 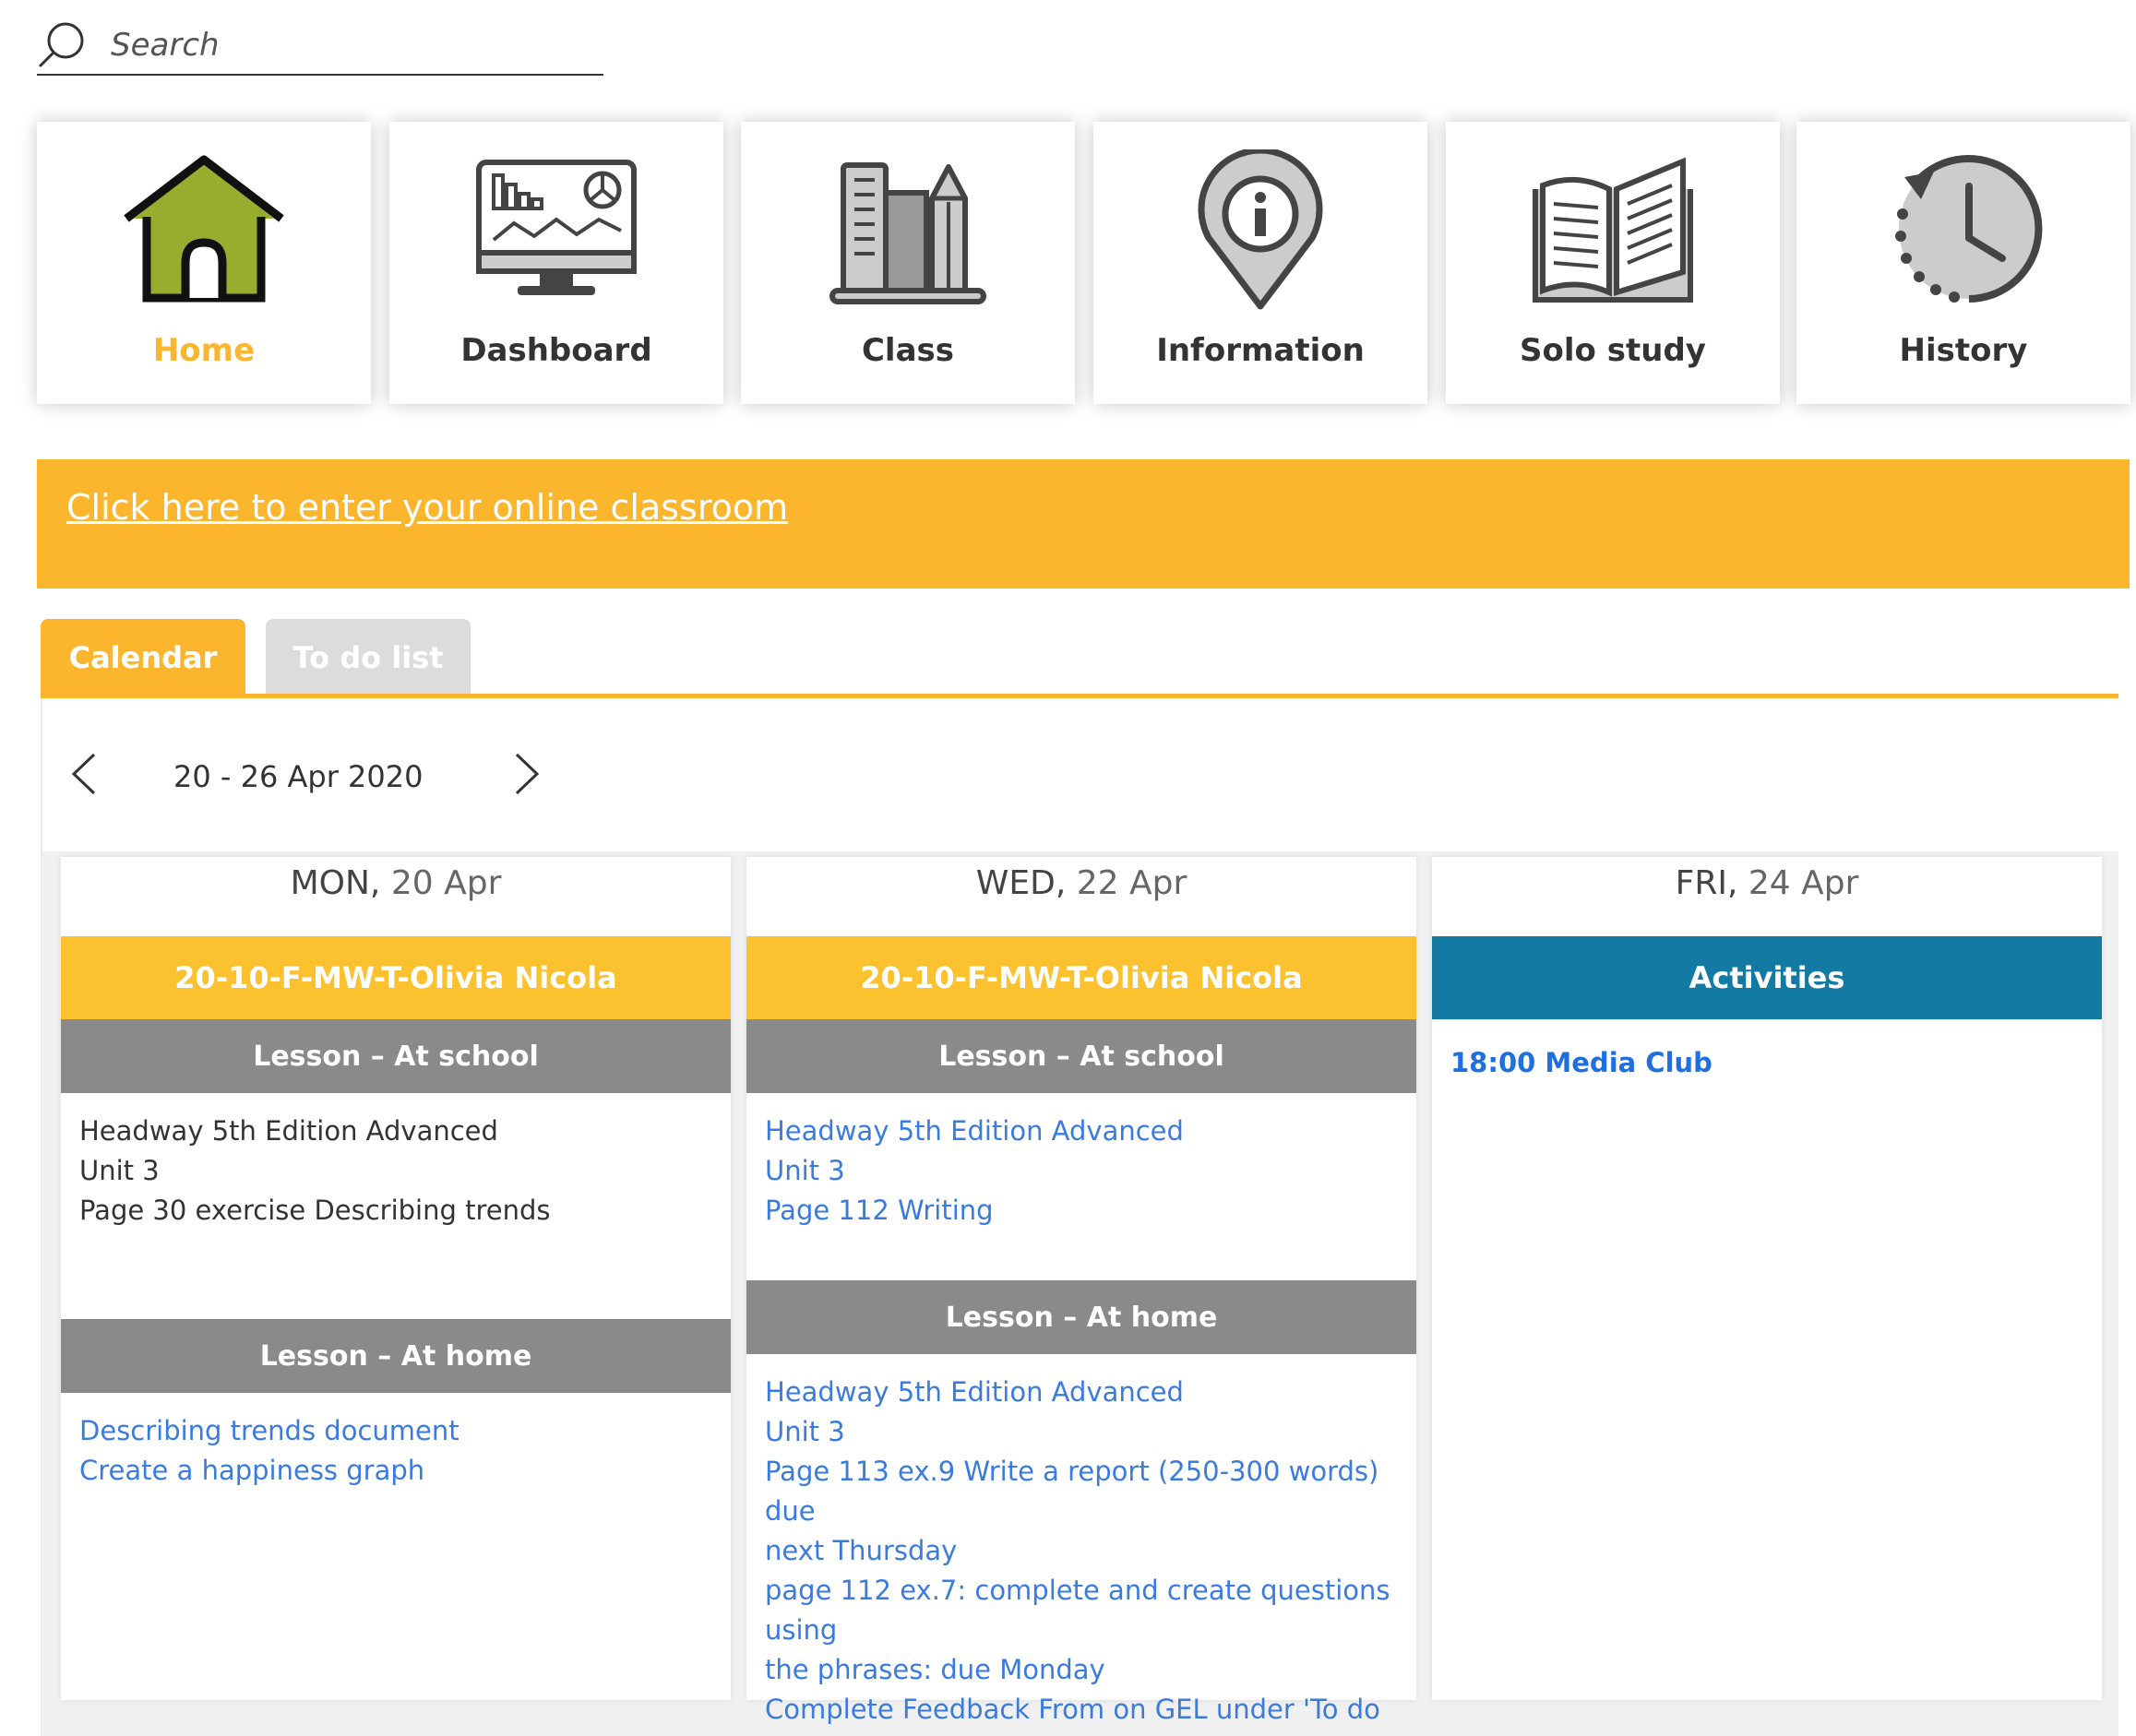 What do you see at coordinates (397, 1431) in the screenshot?
I see `homework-link: Describing trends document` at bounding box center [397, 1431].